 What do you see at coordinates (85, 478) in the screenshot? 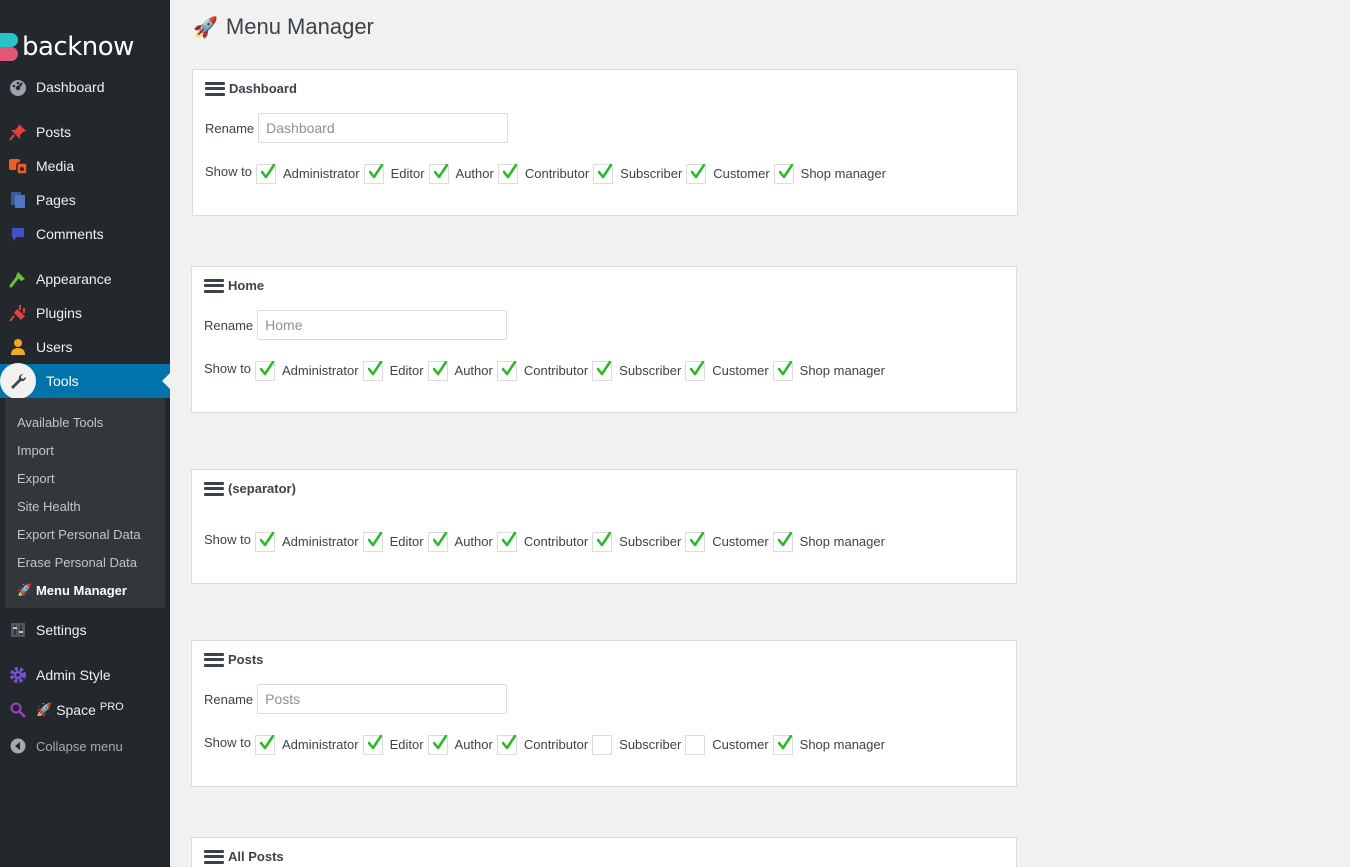
I see `submenu-item-export: Export` at bounding box center [85, 478].